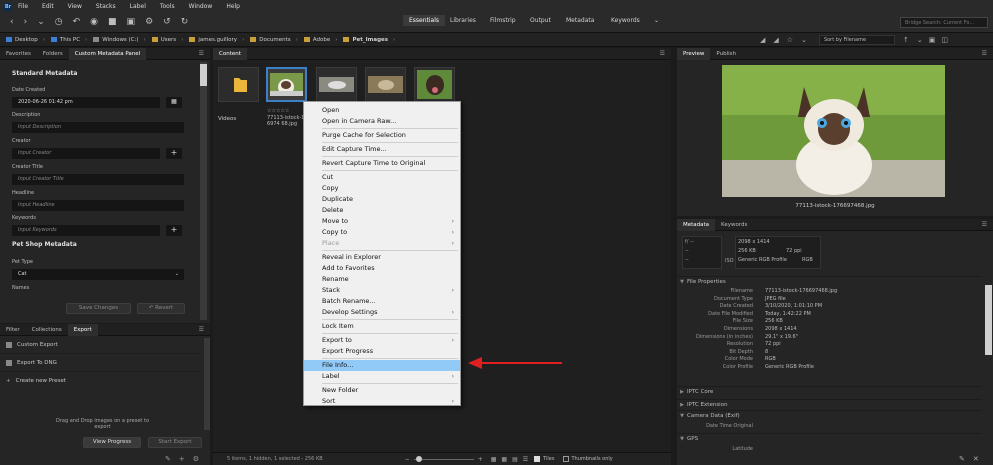  What do you see at coordinates (382, 351) in the screenshot?
I see `menu-item-export-progress: Export Progress` at bounding box center [382, 351].